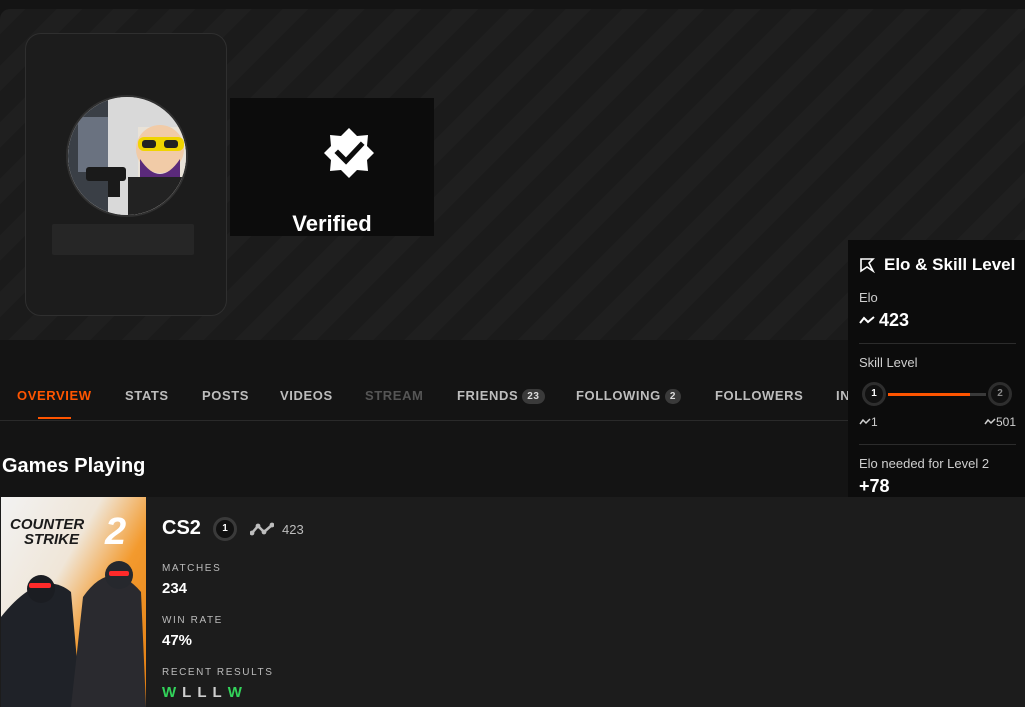  Describe the element at coordinates (218, 672) in the screenshot. I see `recent-results-label: RECENT RESULTS` at that location.